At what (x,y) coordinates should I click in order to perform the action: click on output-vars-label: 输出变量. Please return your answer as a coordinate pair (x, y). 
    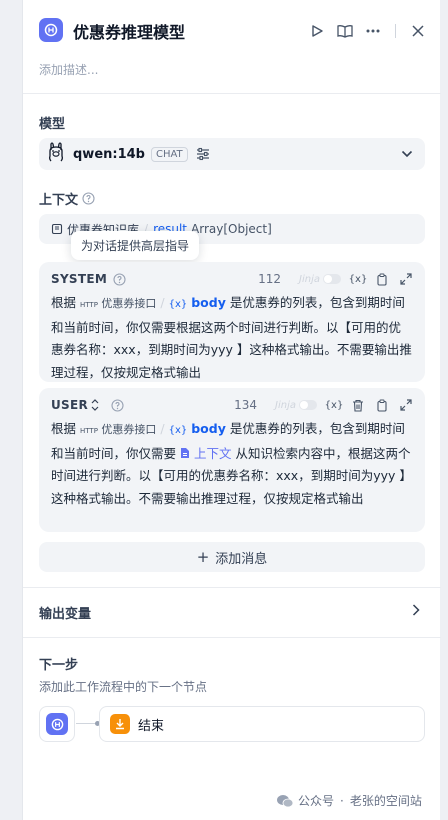
    Looking at the image, I should click on (65, 612).